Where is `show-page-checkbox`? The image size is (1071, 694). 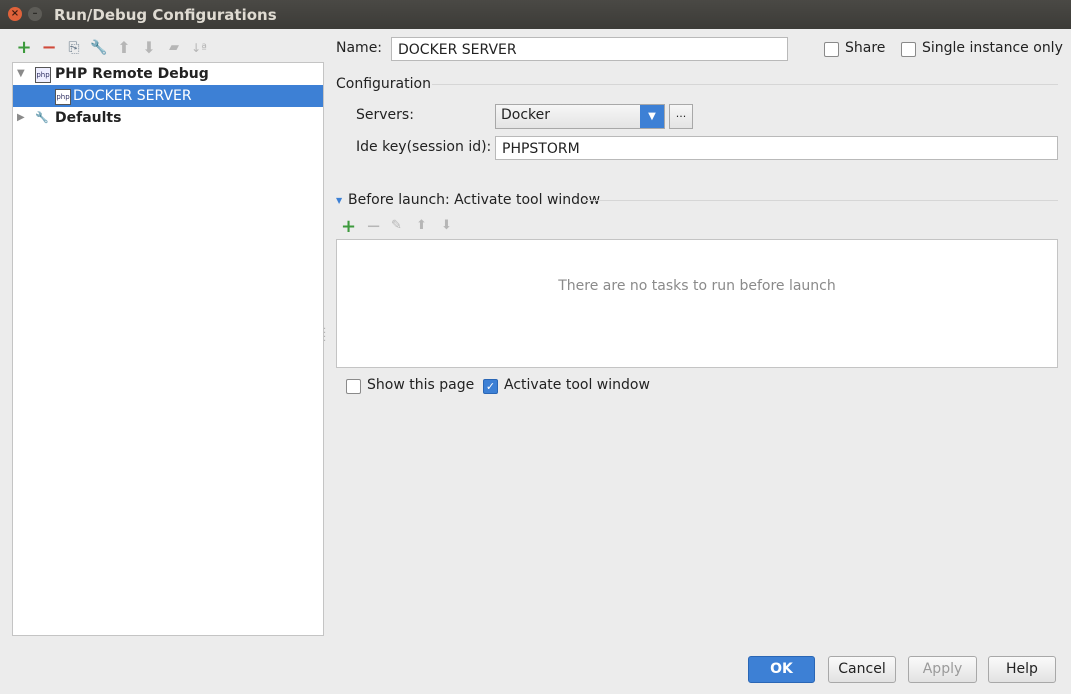 show-page-checkbox is located at coordinates (353, 386).